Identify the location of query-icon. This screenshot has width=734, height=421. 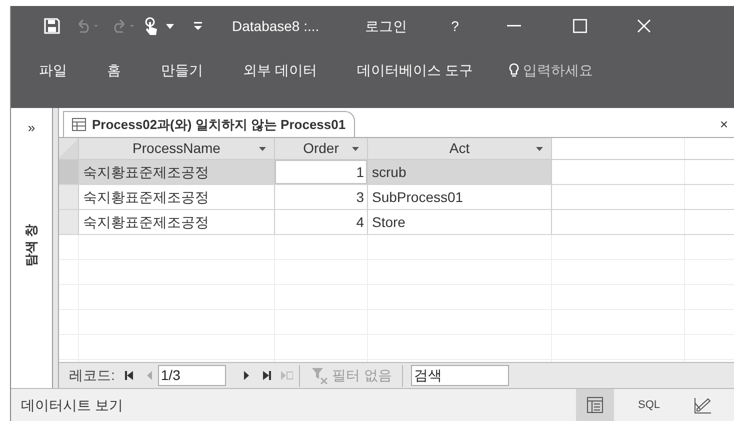
(79, 124).